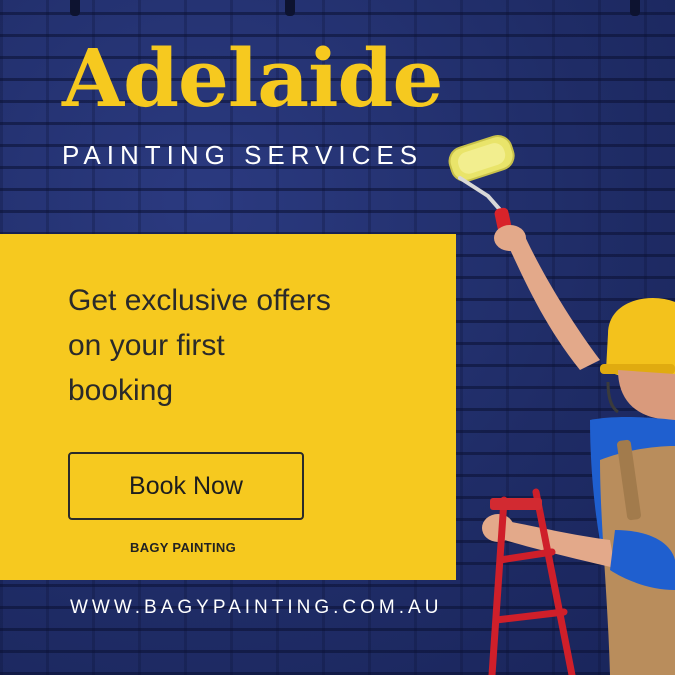 The image size is (675, 675). What do you see at coordinates (183, 547) in the screenshot?
I see `brand-logo: BAGY PAINTING` at bounding box center [183, 547].